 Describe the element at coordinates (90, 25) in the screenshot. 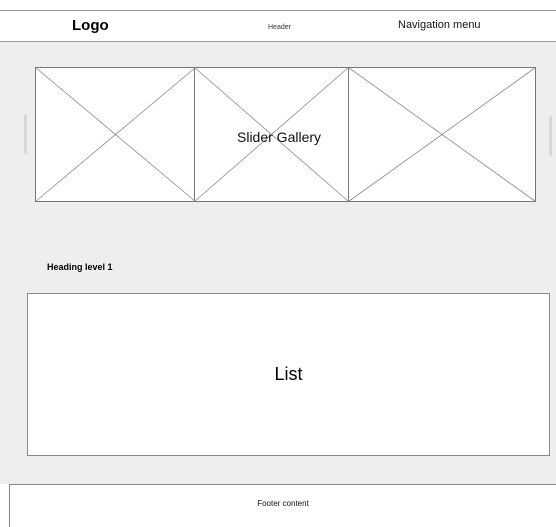

I see `logo: Logo` at that location.